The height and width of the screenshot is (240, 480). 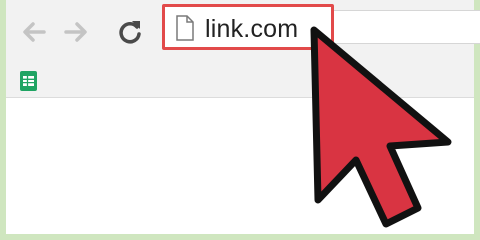 I want to click on forward-arrow-icon, so click(x=76, y=32).